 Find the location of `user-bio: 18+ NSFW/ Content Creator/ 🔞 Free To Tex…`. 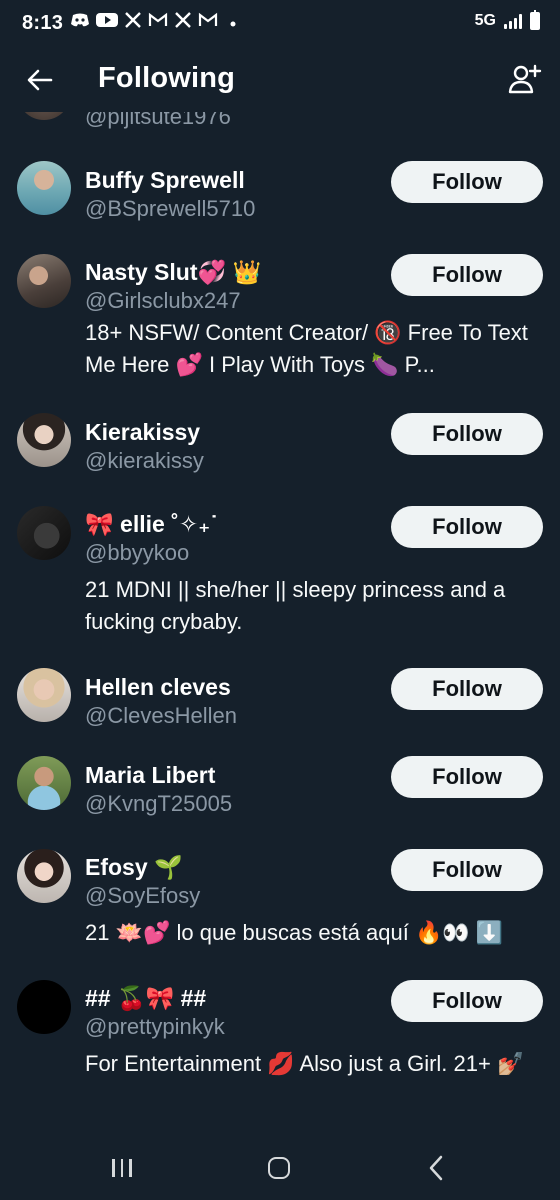

user-bio: 18+ NSFW/ Content Creator/ 🔞 Free To Tex… is located at coordinates (306, 348).